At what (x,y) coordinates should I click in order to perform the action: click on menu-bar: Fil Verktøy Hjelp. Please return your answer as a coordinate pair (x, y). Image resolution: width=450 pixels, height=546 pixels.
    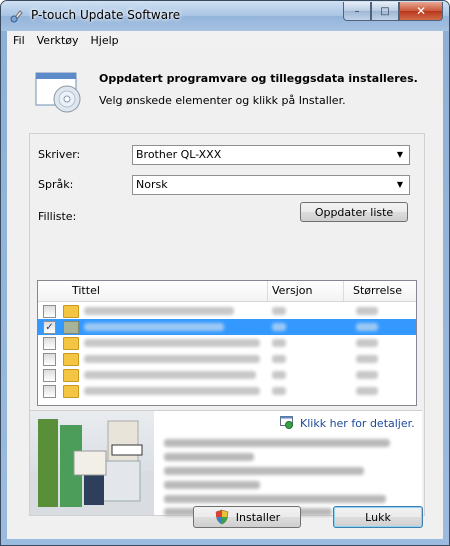
    Looking at the image, I should click on (225, 41).